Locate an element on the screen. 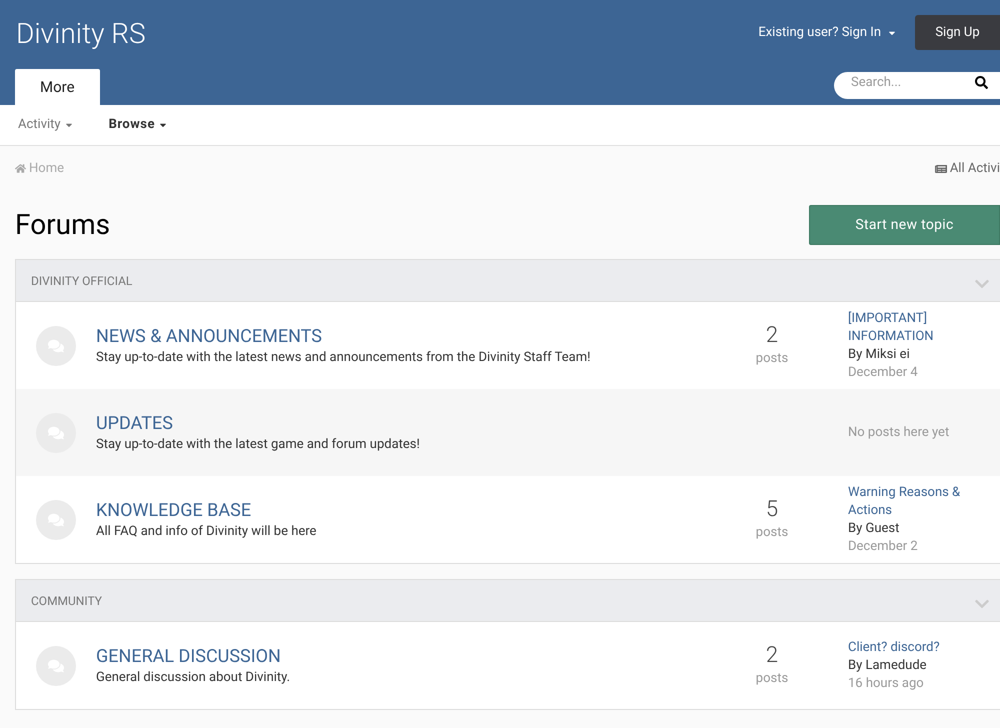  header-tab: More is located at coordinates (57, 87).